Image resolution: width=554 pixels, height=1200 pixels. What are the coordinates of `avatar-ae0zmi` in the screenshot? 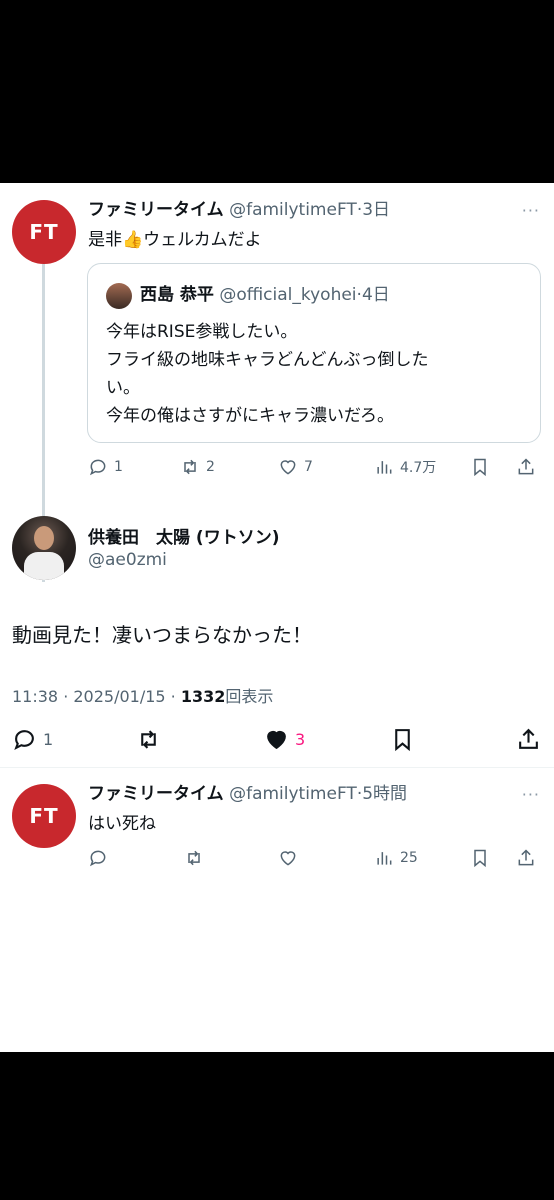 It's located at (44, 548).